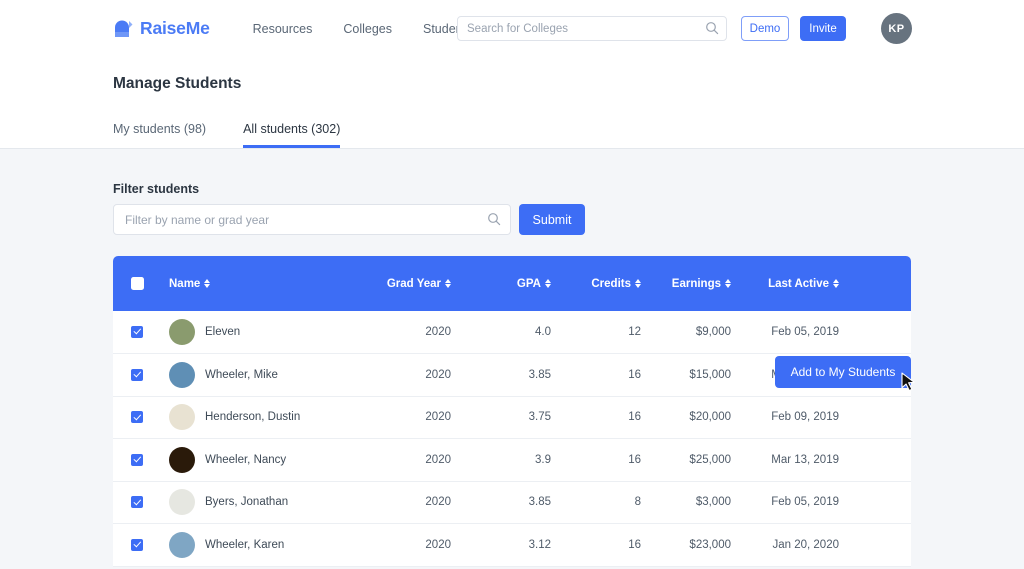 The image size is (1024, 569). Describe the element at coordinates (247, 502) in the screenshot. I see `student-name: Byers, Jonathan` at that location.